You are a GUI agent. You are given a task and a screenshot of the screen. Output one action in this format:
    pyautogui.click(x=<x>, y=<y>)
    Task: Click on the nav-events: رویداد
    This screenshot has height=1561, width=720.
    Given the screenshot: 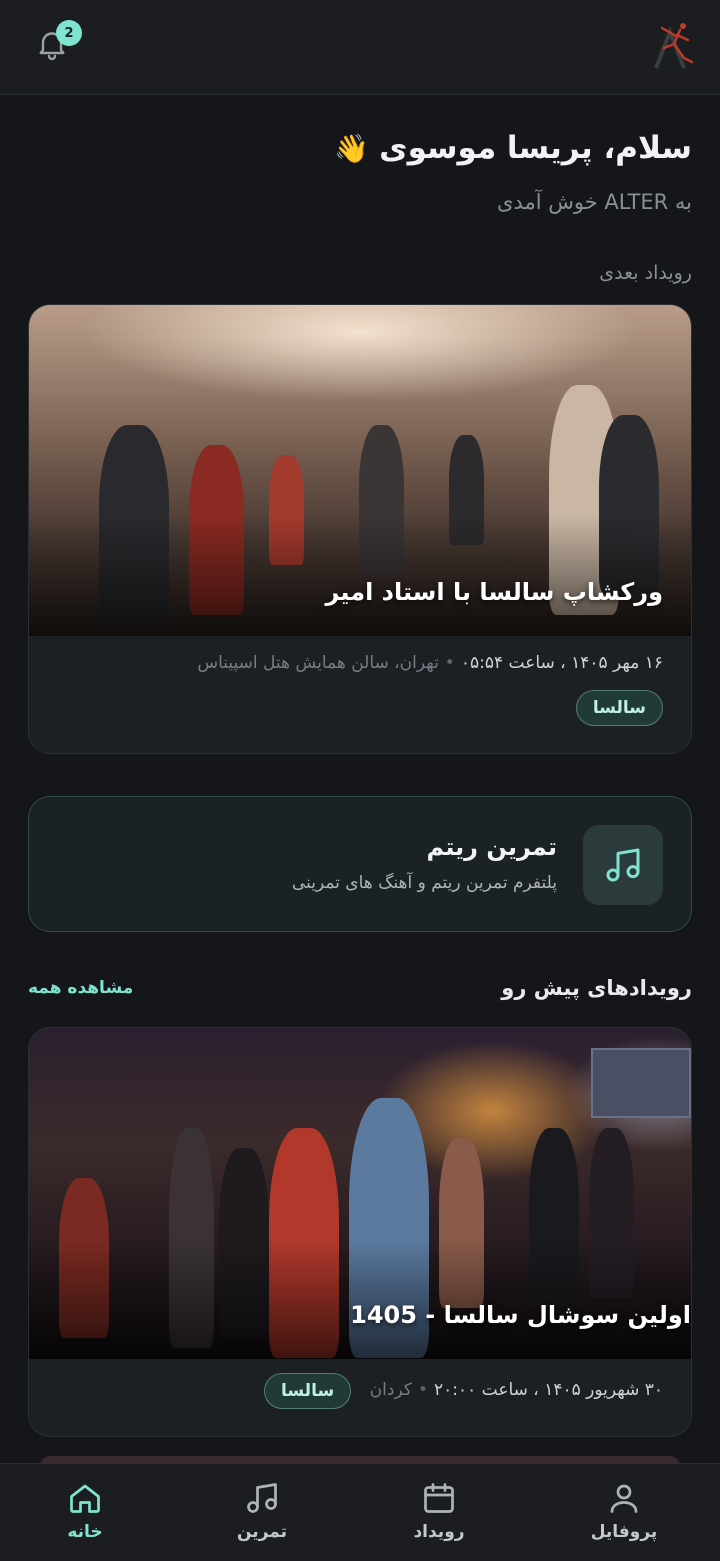 What is the action you would take?
    pyautogui.click(x=439, y=1511)
    